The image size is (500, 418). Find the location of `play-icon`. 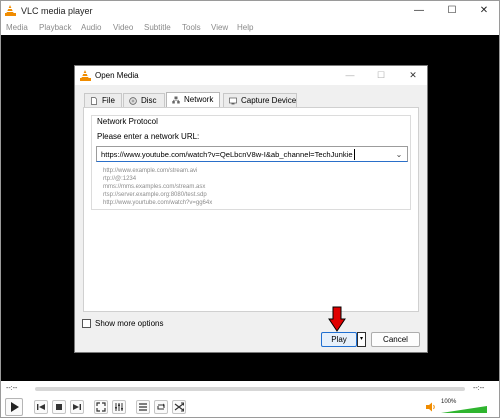

play-icon is located at coordinates (14, 407).